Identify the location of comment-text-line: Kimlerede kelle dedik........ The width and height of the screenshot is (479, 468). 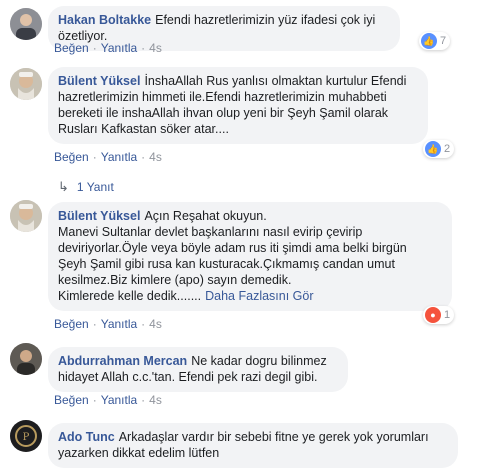
(130, 296).